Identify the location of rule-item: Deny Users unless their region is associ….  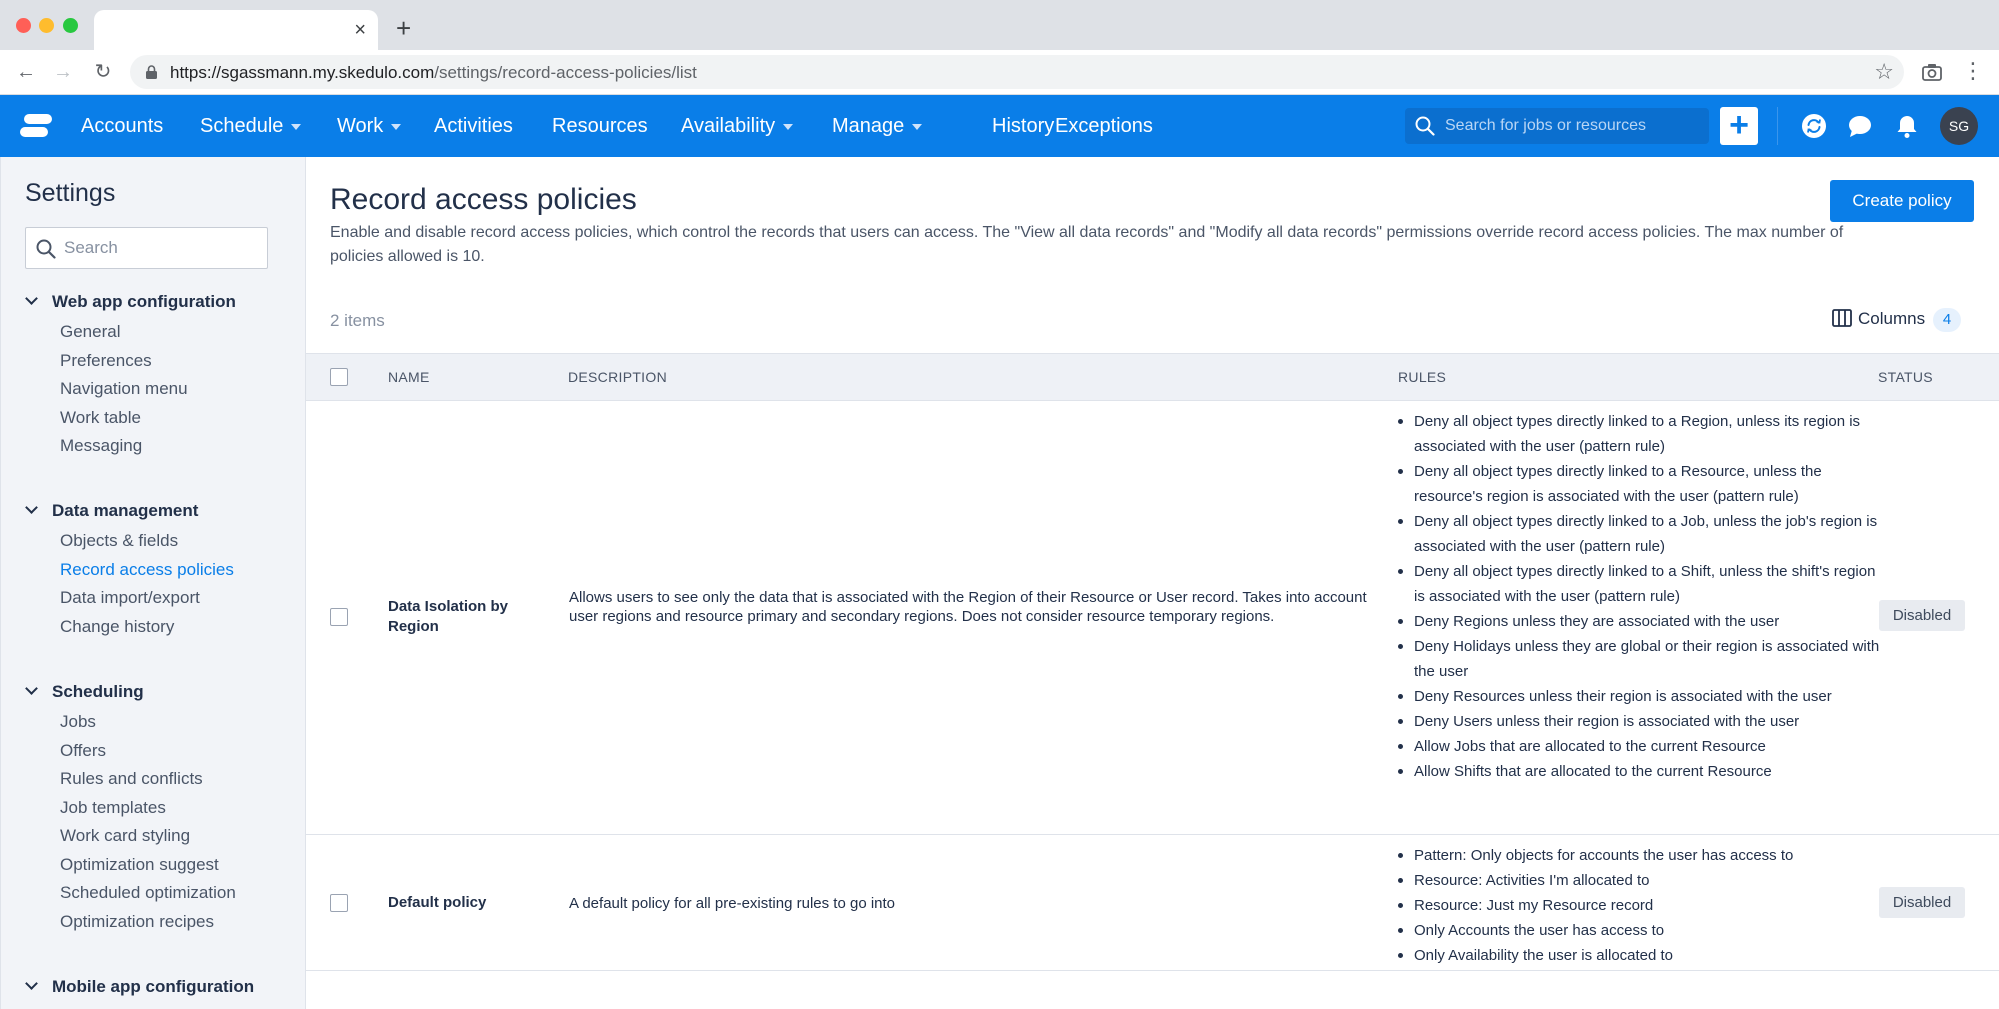
(1643, 721).